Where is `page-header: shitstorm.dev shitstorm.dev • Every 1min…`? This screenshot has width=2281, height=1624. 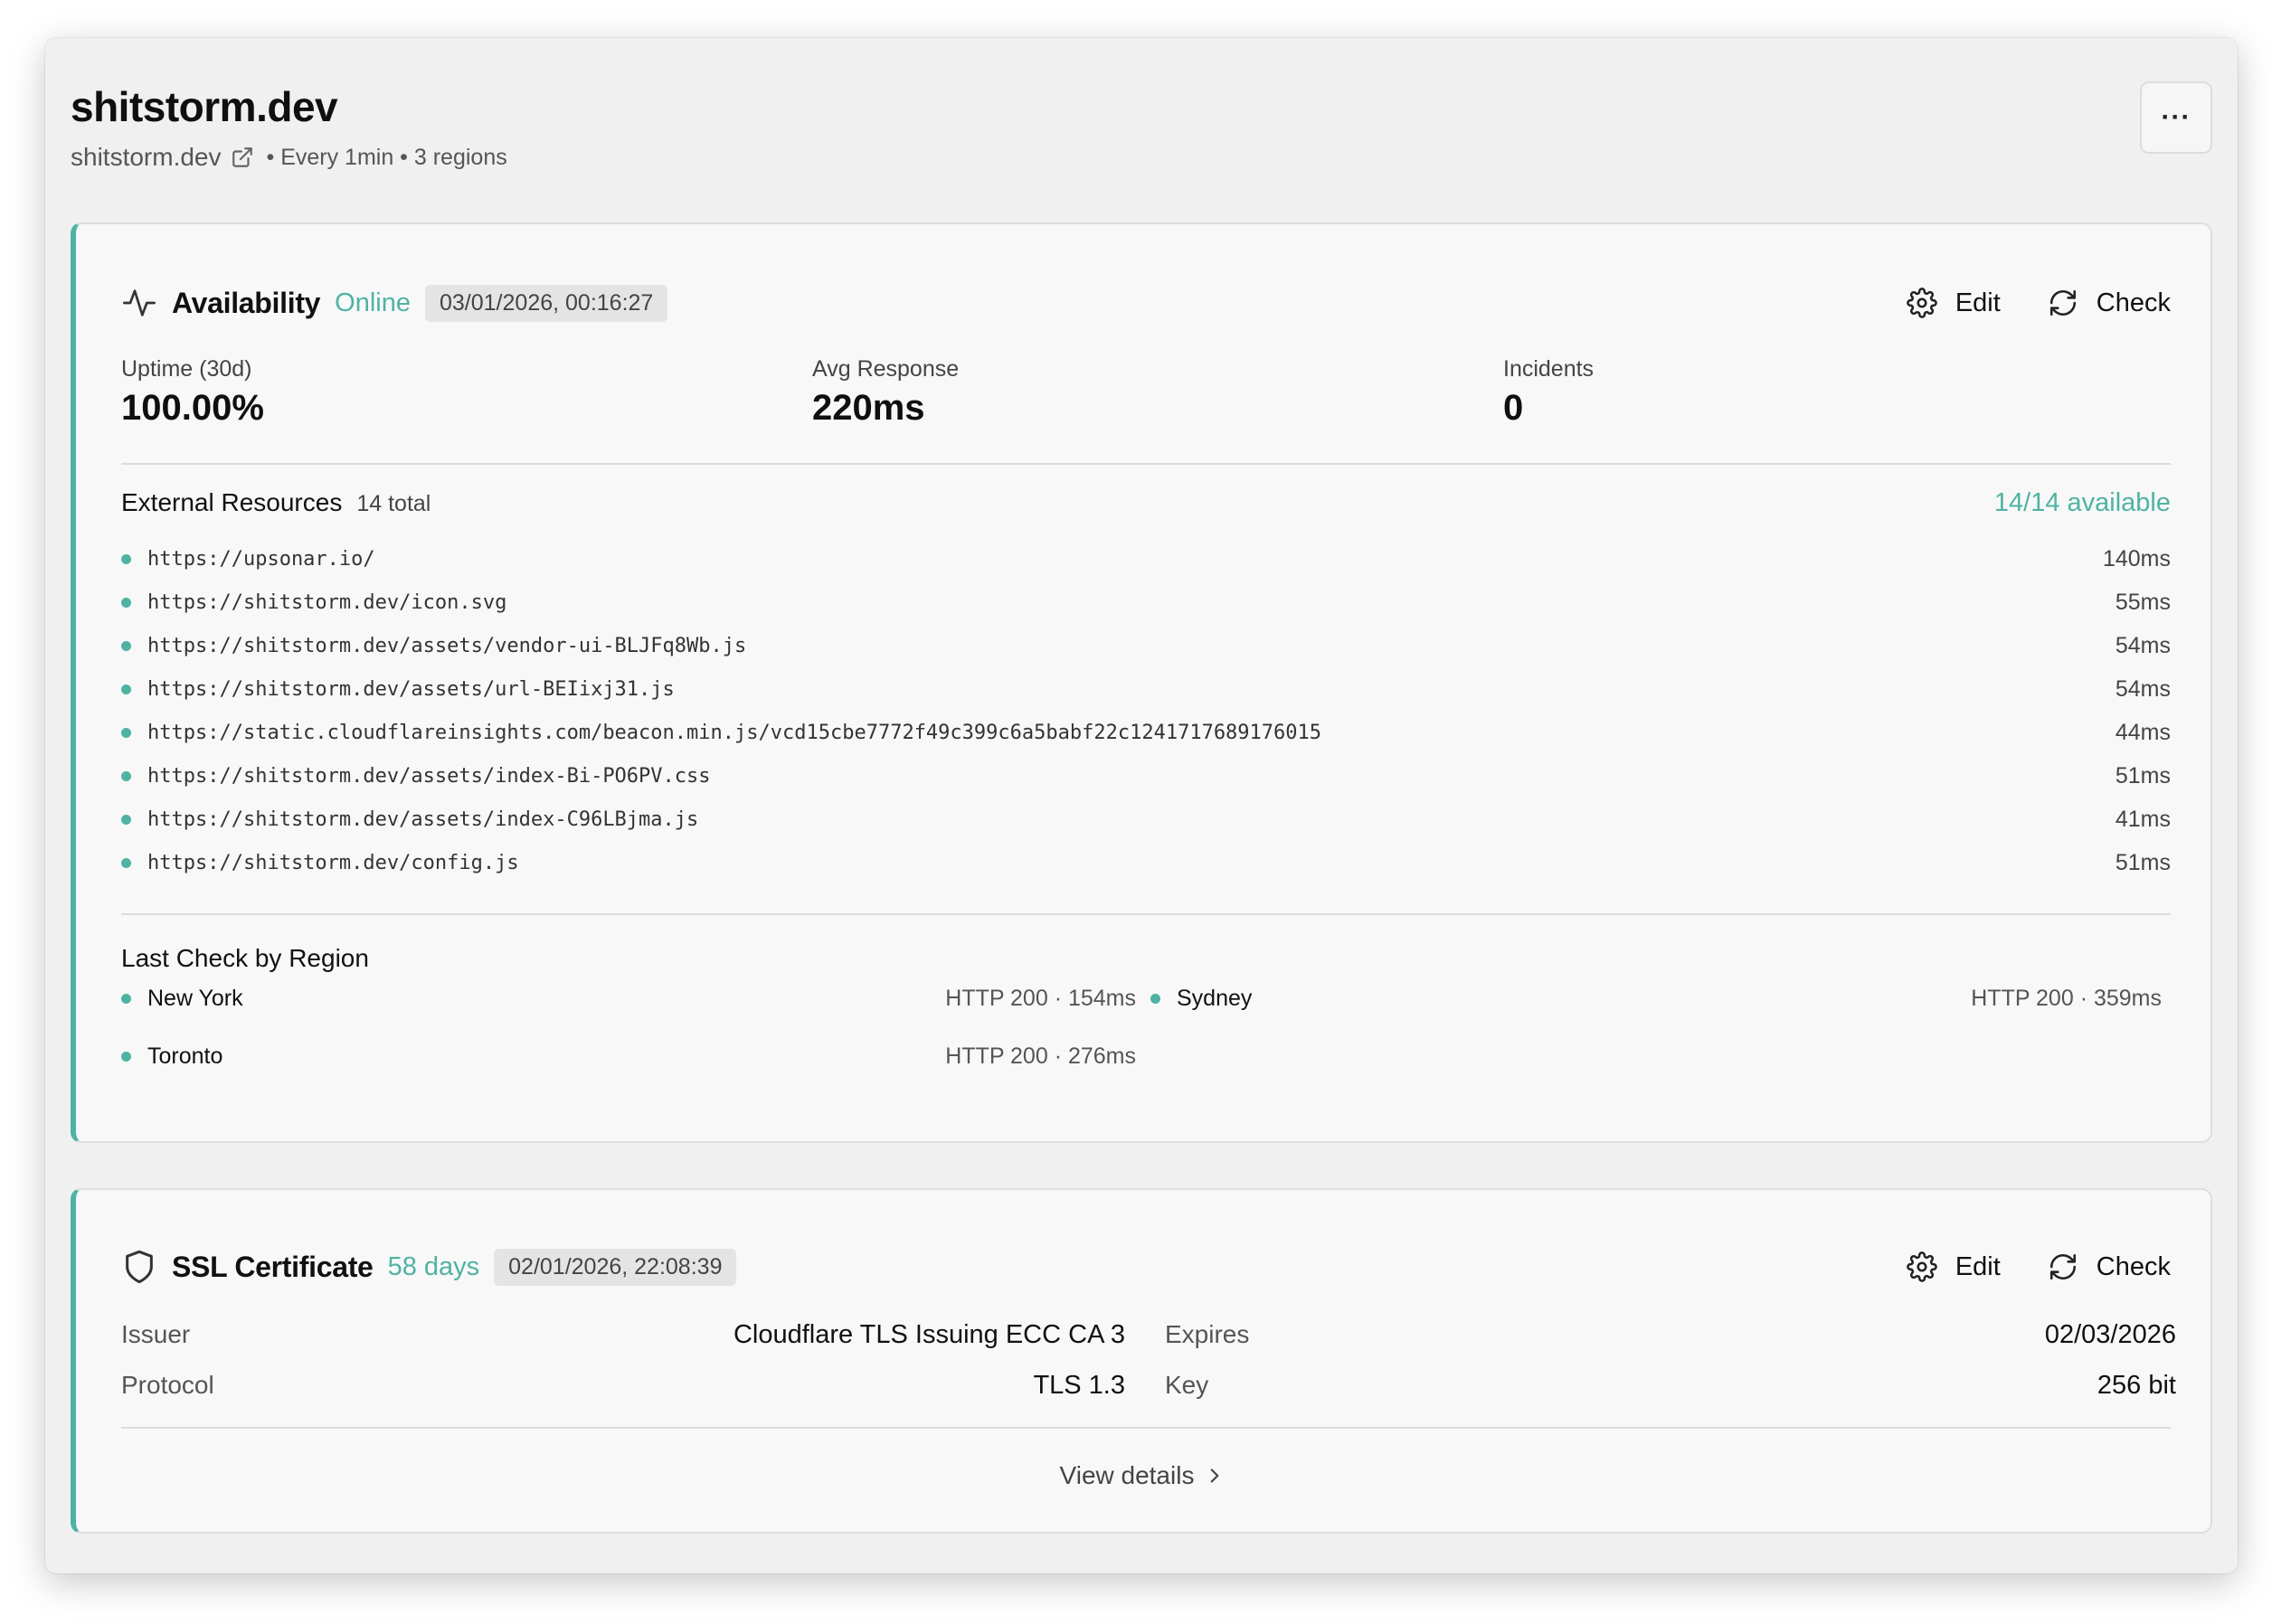
page-header: shitstorm.dev shitstorm.dev • Every 1min… is located at coordinates (1141, 135).